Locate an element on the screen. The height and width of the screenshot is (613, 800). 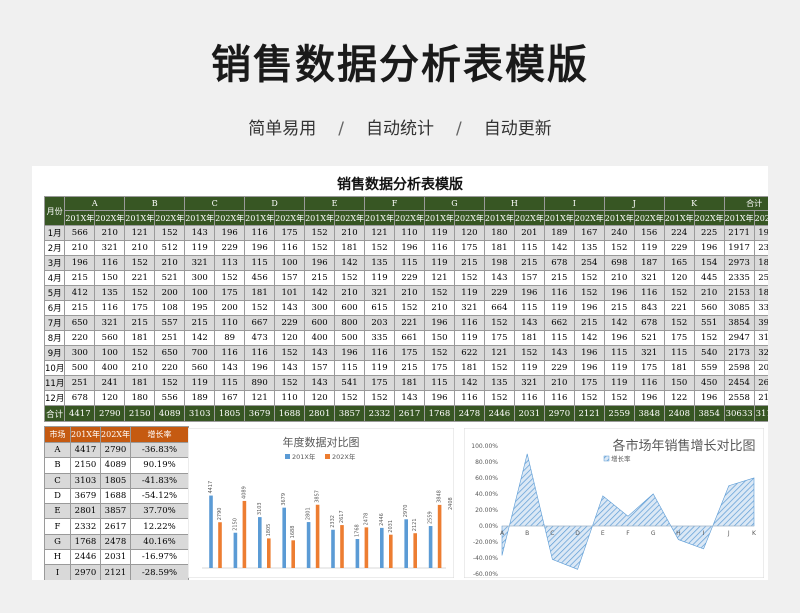
data-cell: 229 is located at coordinates (559, 368).